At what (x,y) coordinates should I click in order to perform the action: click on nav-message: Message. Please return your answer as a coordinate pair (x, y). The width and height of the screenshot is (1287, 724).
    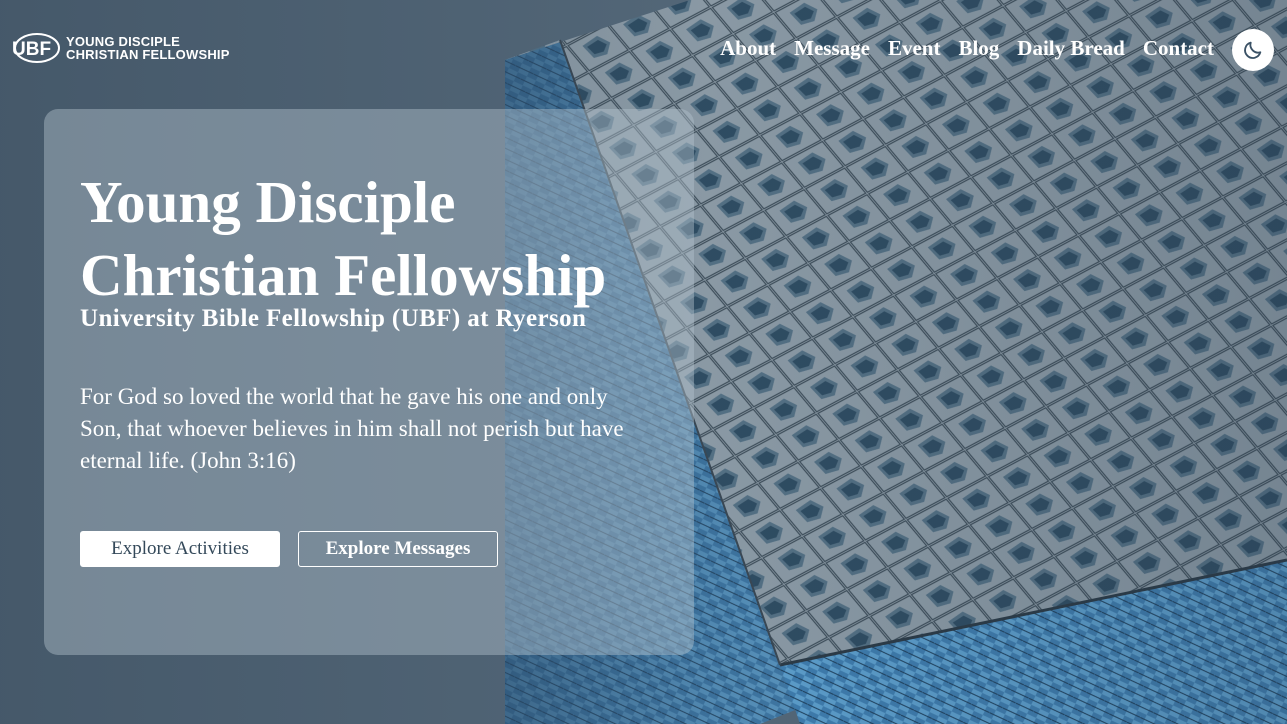
    Looking at the image, I should click on (832, 48).